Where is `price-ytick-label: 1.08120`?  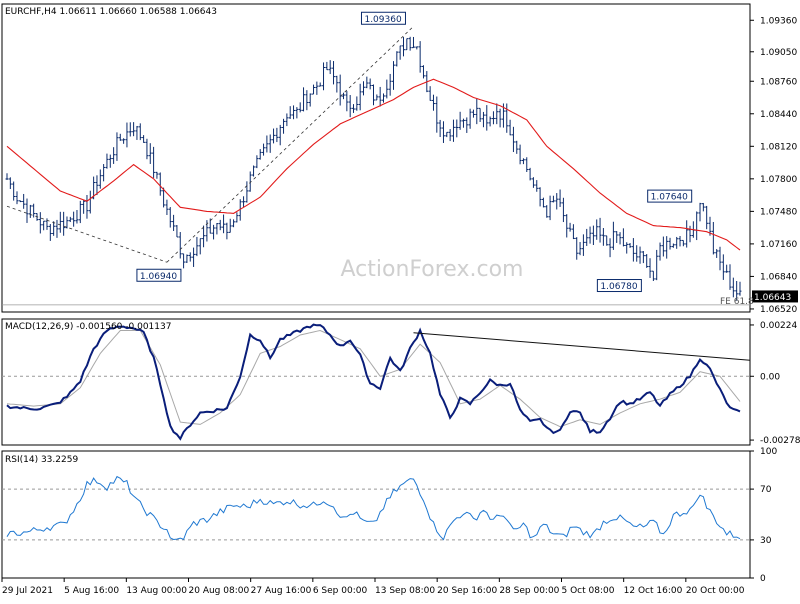 price-ytick-label: 1.08120 is located at coordinates (778, 147).